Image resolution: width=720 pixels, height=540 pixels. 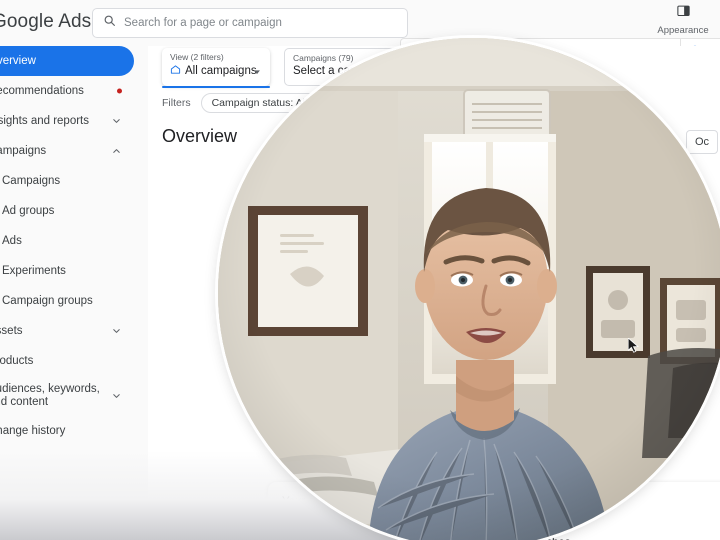 What do you see at coordinates (74, 241) in the screenshot?
I see `sidebar-item-ads: Ads` at bounding box center [74, 241].